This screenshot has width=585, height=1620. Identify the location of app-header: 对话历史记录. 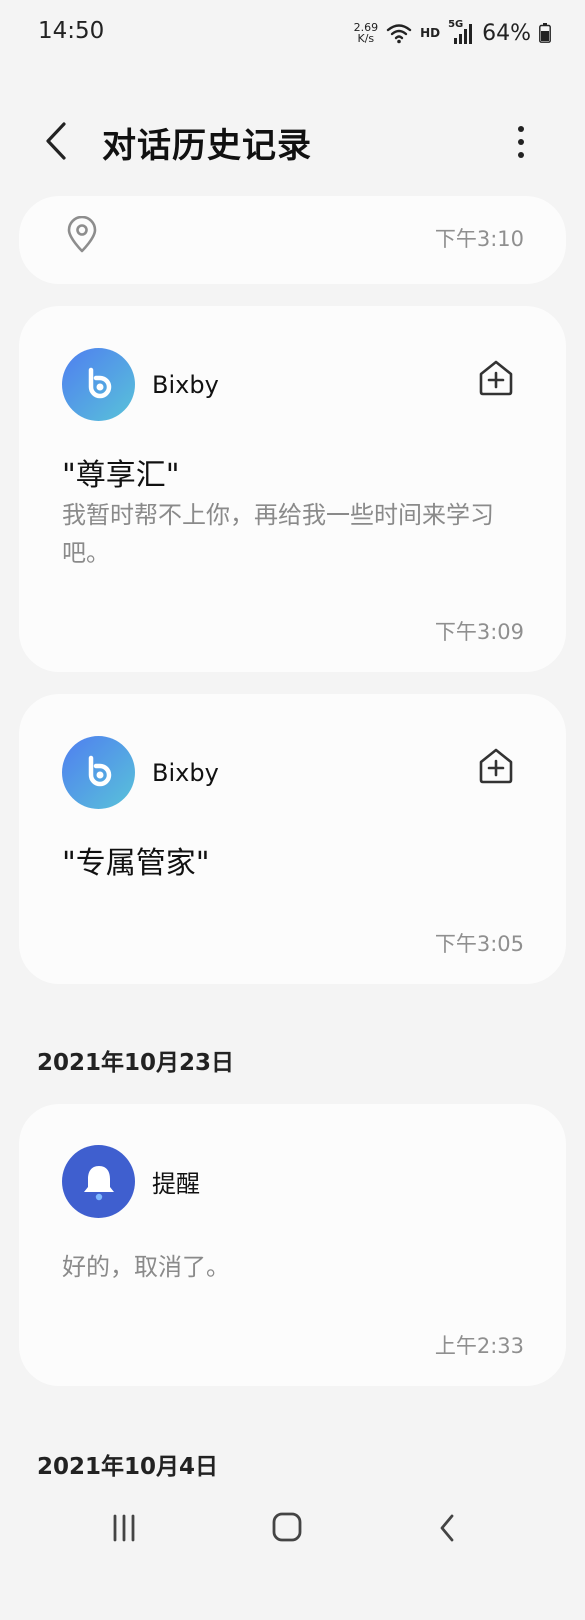
(292, 141).